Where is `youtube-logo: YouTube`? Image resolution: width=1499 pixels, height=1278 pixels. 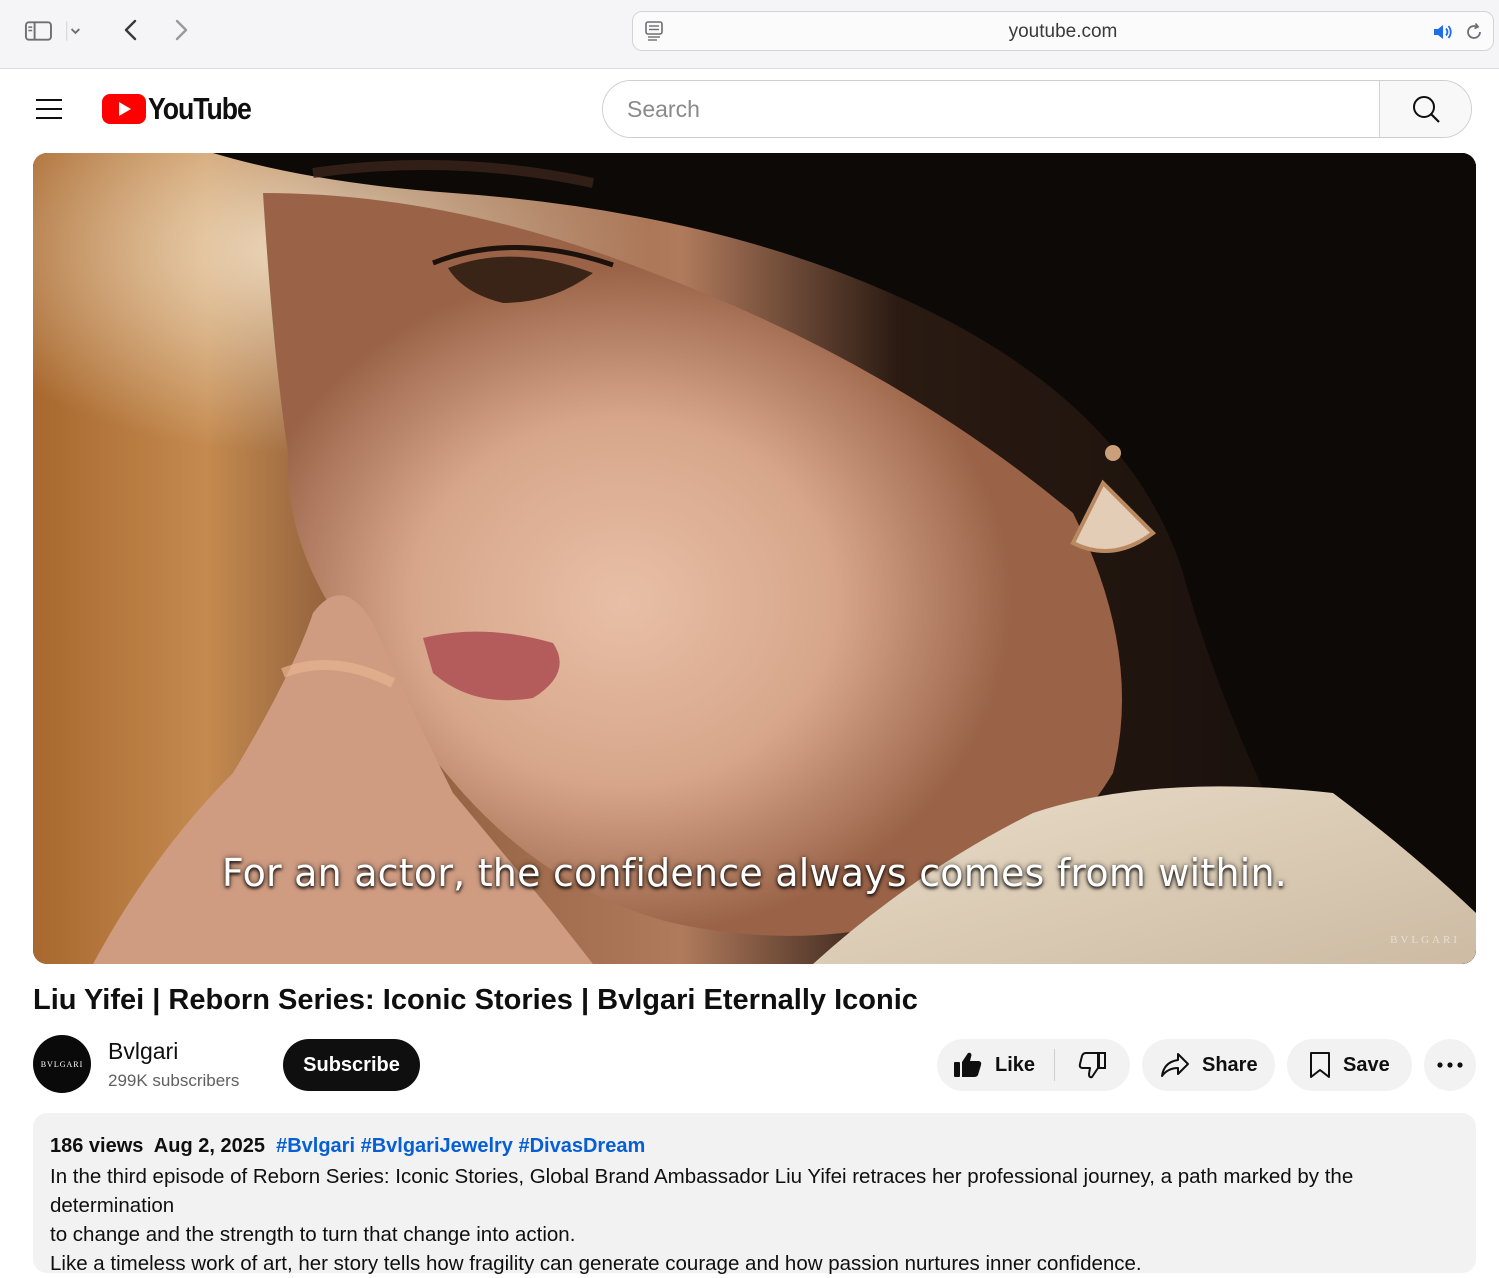 youtube-logo: YouTube is located at coordinates (185, 108).